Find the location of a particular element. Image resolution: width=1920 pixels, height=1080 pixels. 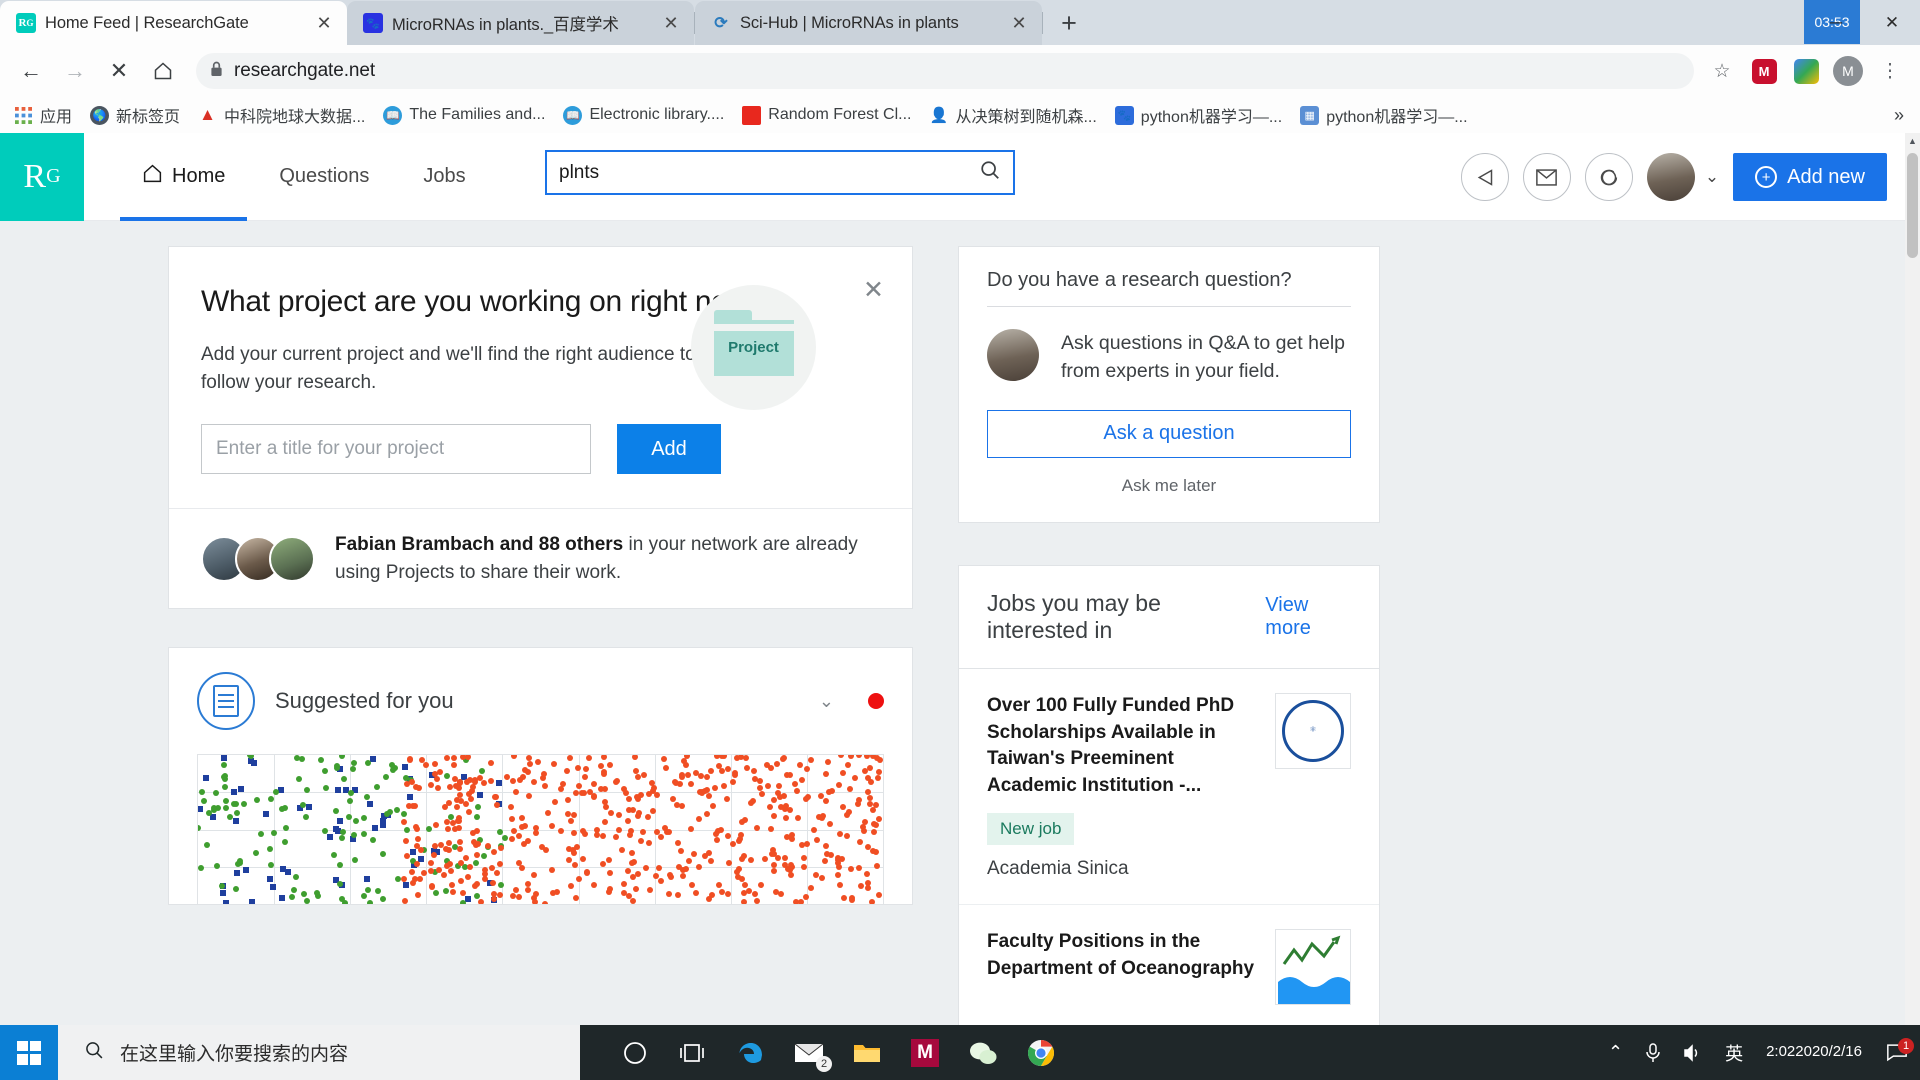

messages-icon is located at coordinates (1546, 177).